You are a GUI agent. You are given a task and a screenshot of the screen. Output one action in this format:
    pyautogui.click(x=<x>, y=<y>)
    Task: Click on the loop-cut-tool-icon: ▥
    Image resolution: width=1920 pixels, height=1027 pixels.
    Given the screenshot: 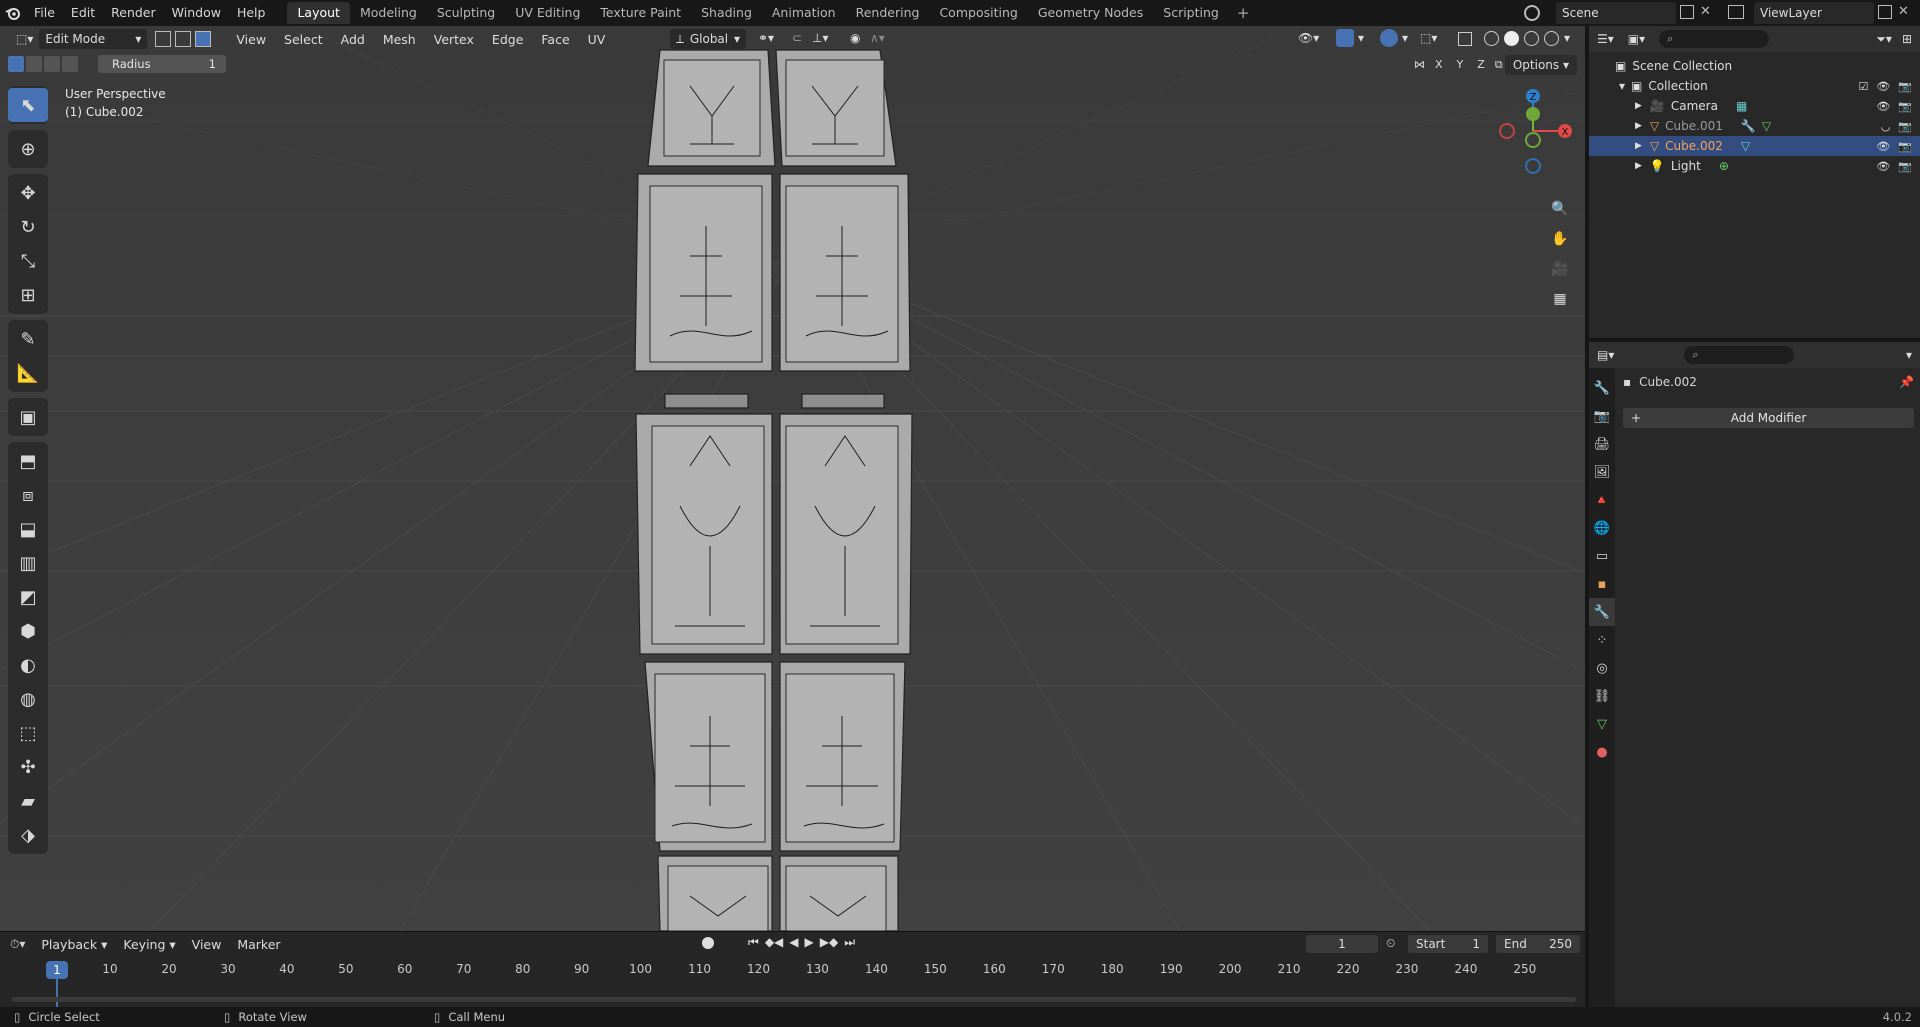 What is the action you would take?
    pyautogui.click(x=28, y=563)
    